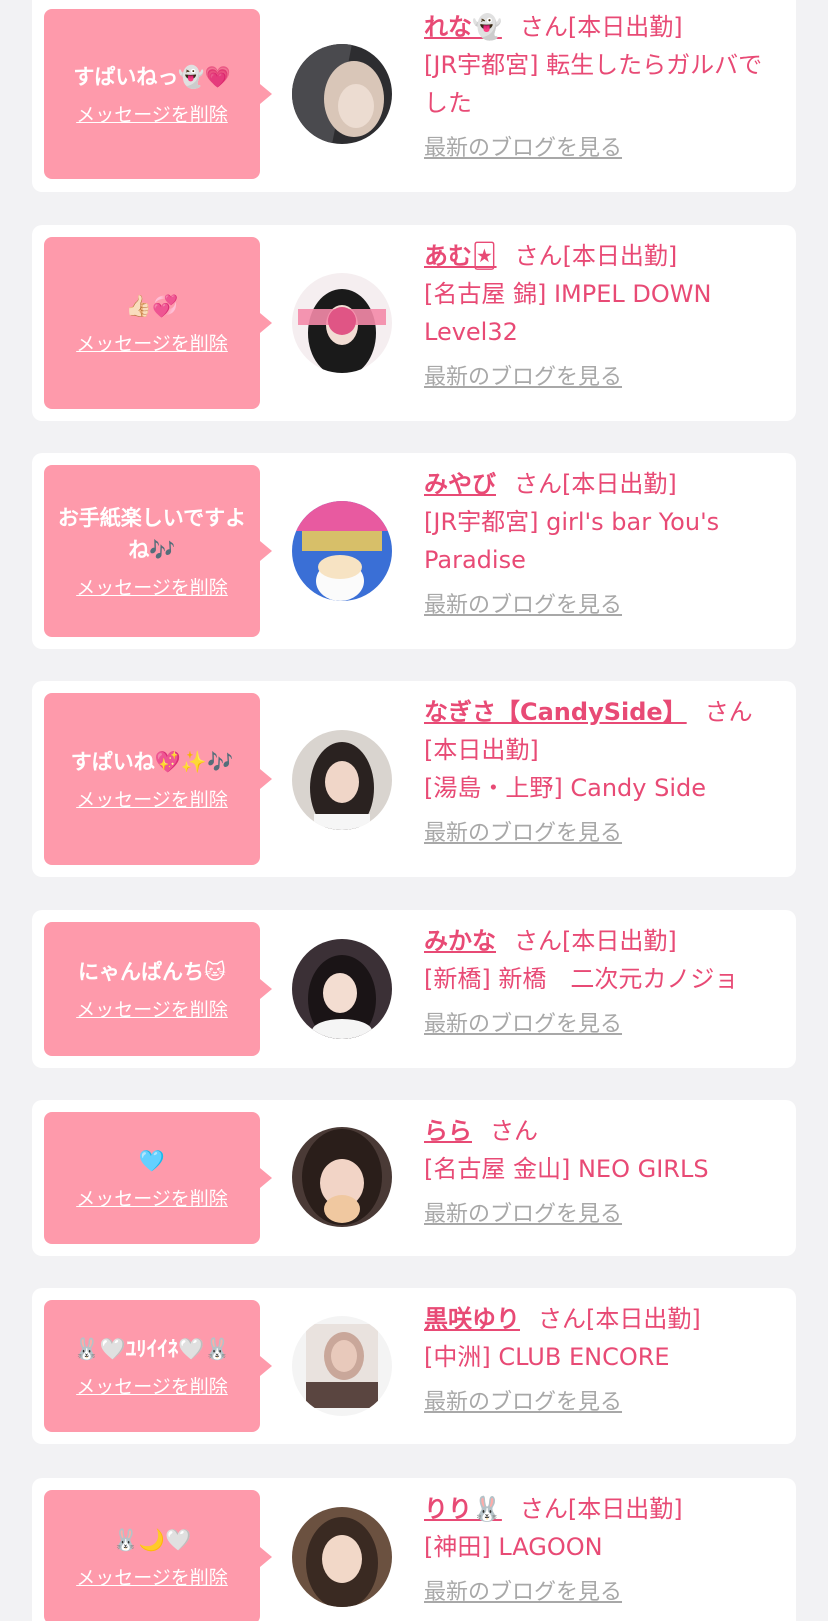  What do you see at coordinates (593, 84) in the screenshot?
I see `shop-name: [JR宇都宮] 転生したらガルバでした` at bounding box center [593, 84].